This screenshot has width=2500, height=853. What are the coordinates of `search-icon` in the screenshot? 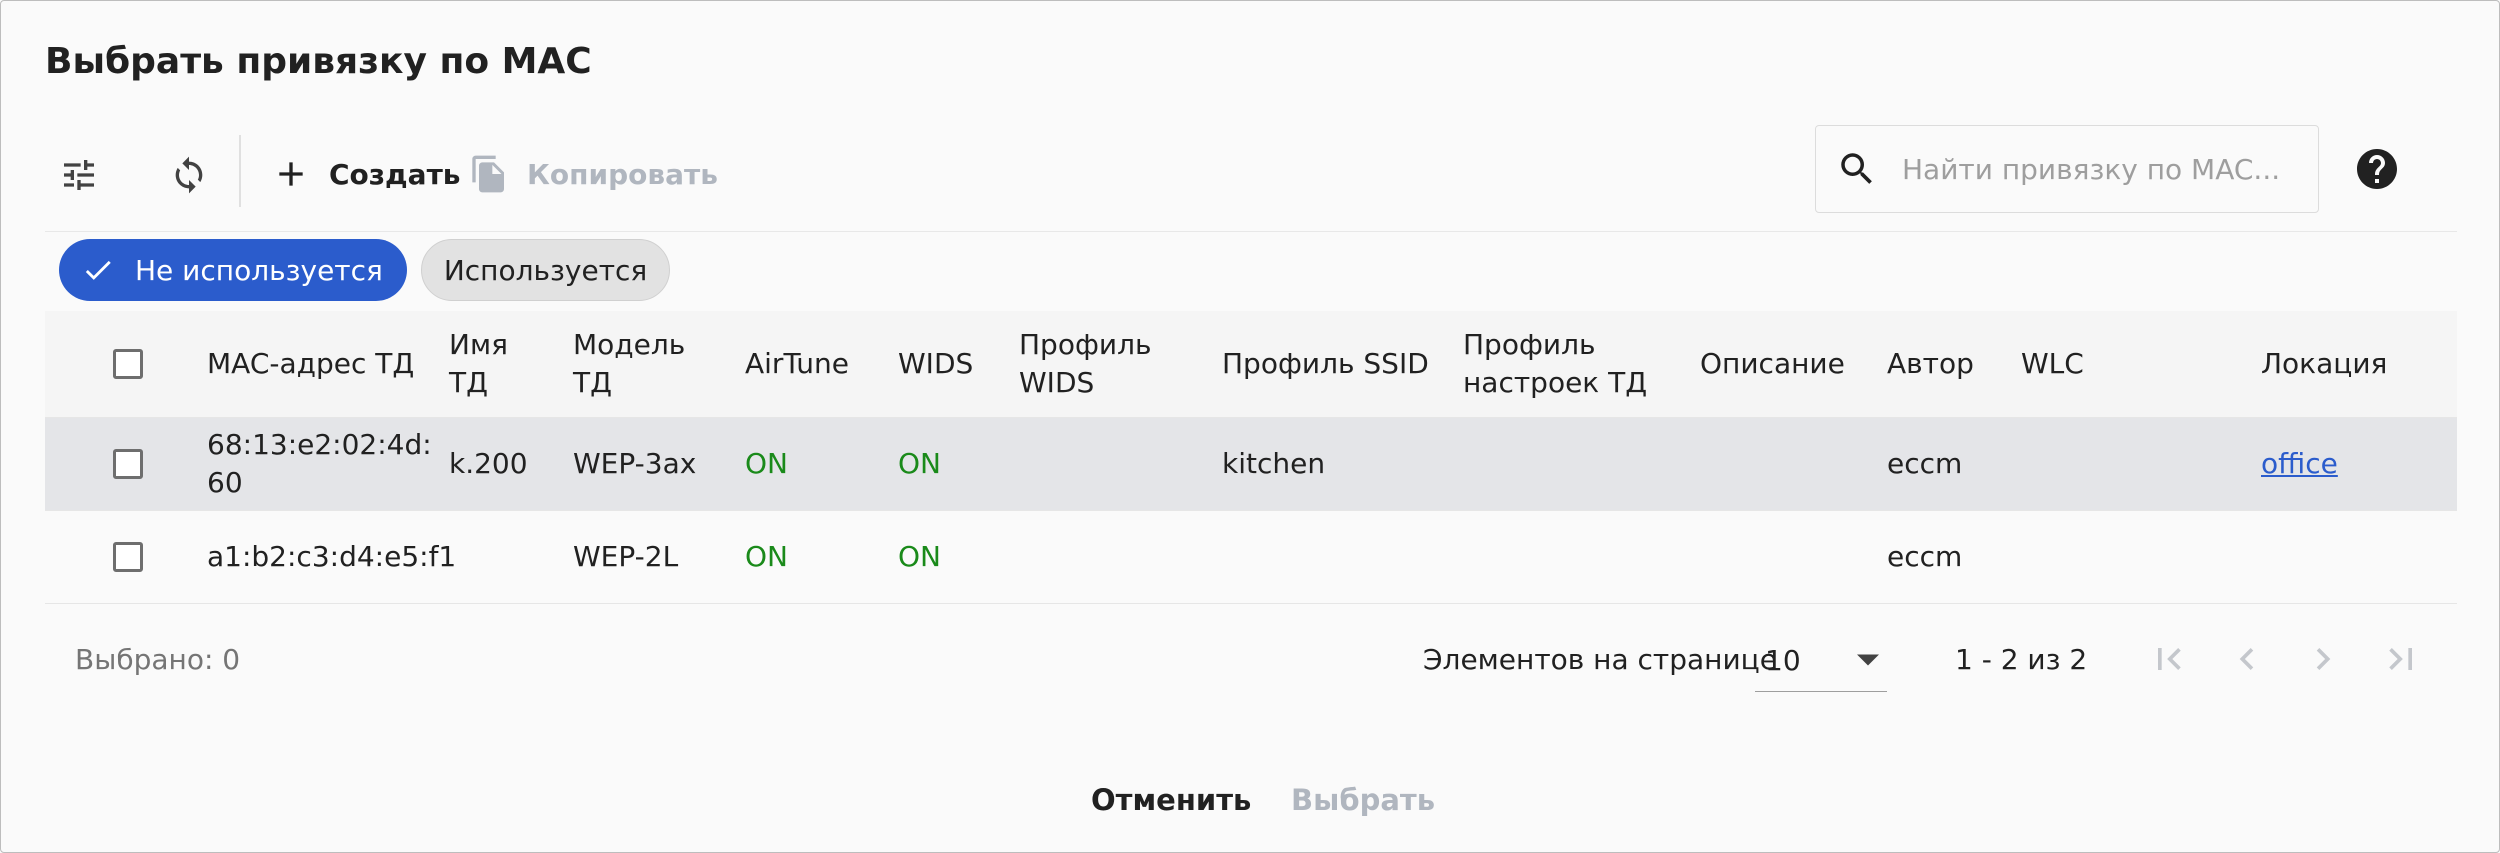 It's located at (1856, 168).